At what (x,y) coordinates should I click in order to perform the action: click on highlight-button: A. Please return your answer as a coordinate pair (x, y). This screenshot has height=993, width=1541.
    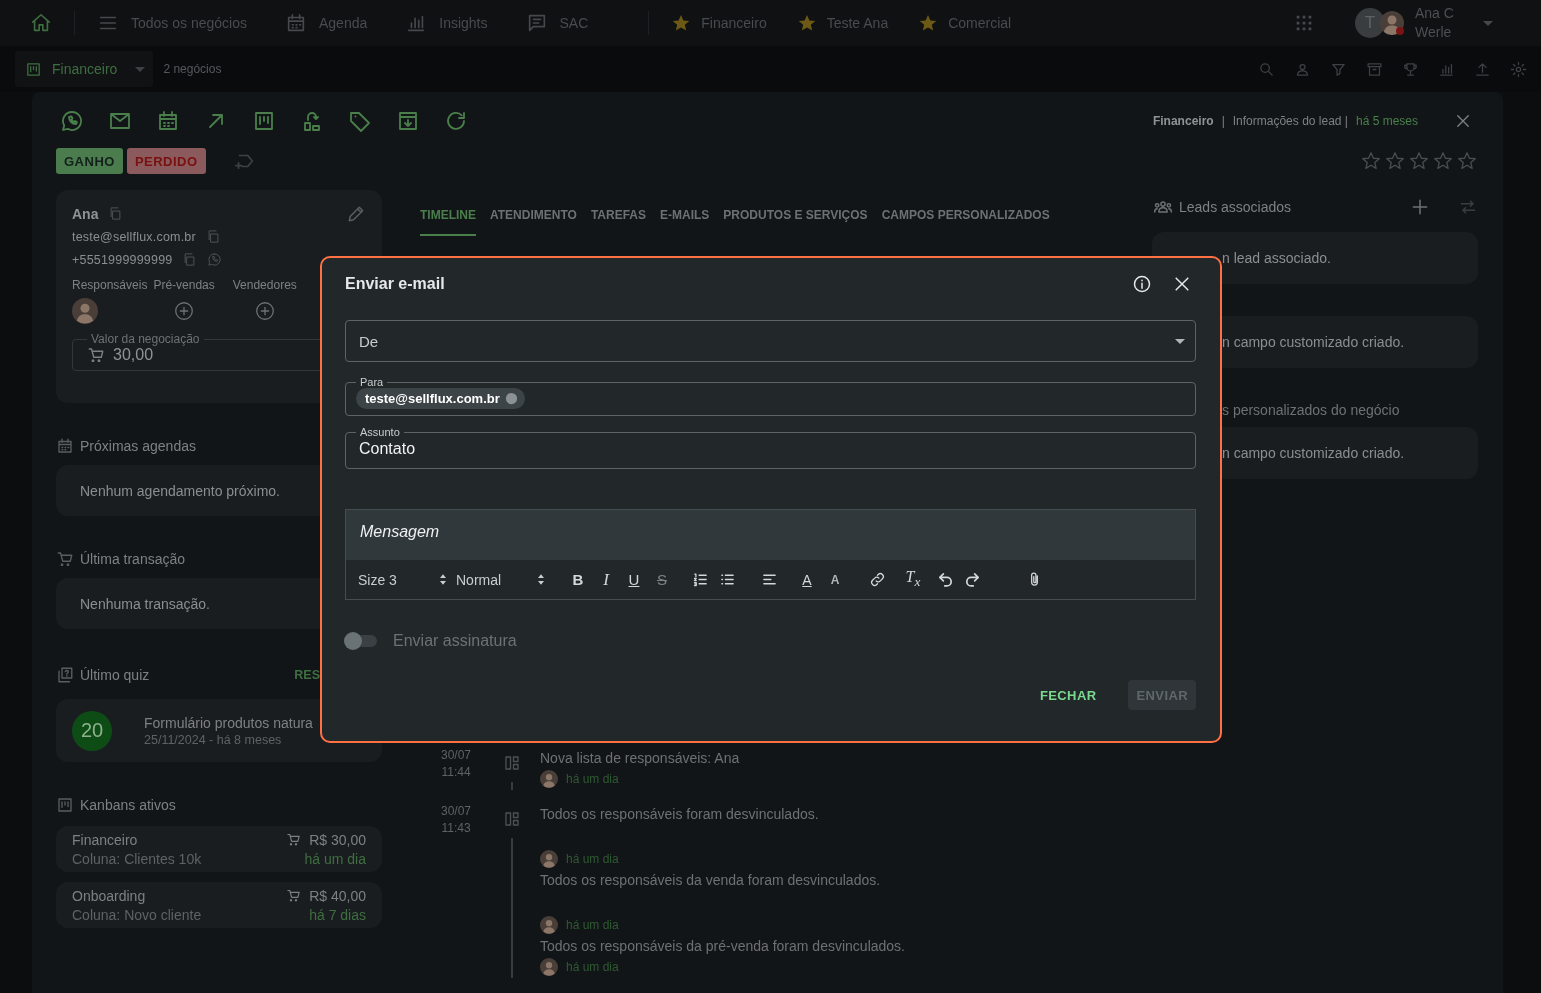
    Looking at the image, I should click on (835, 579).